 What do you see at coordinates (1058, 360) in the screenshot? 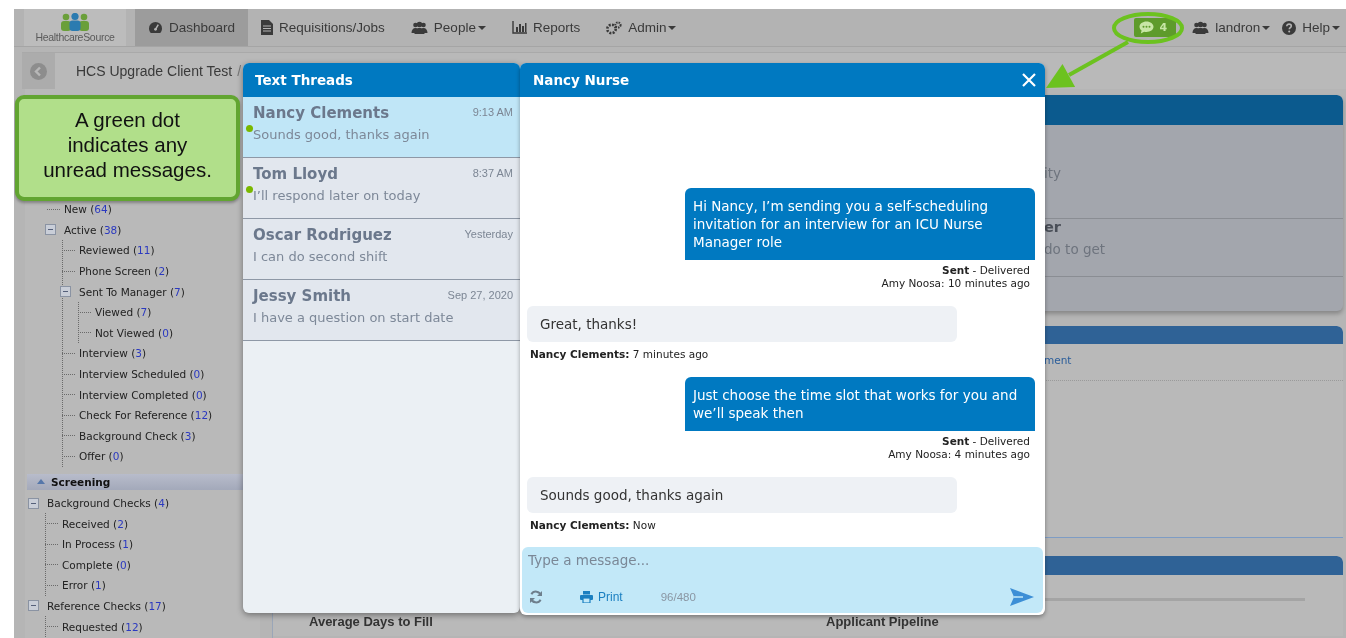
I see `panel-link: ment` at bounding box center [1058, 360].